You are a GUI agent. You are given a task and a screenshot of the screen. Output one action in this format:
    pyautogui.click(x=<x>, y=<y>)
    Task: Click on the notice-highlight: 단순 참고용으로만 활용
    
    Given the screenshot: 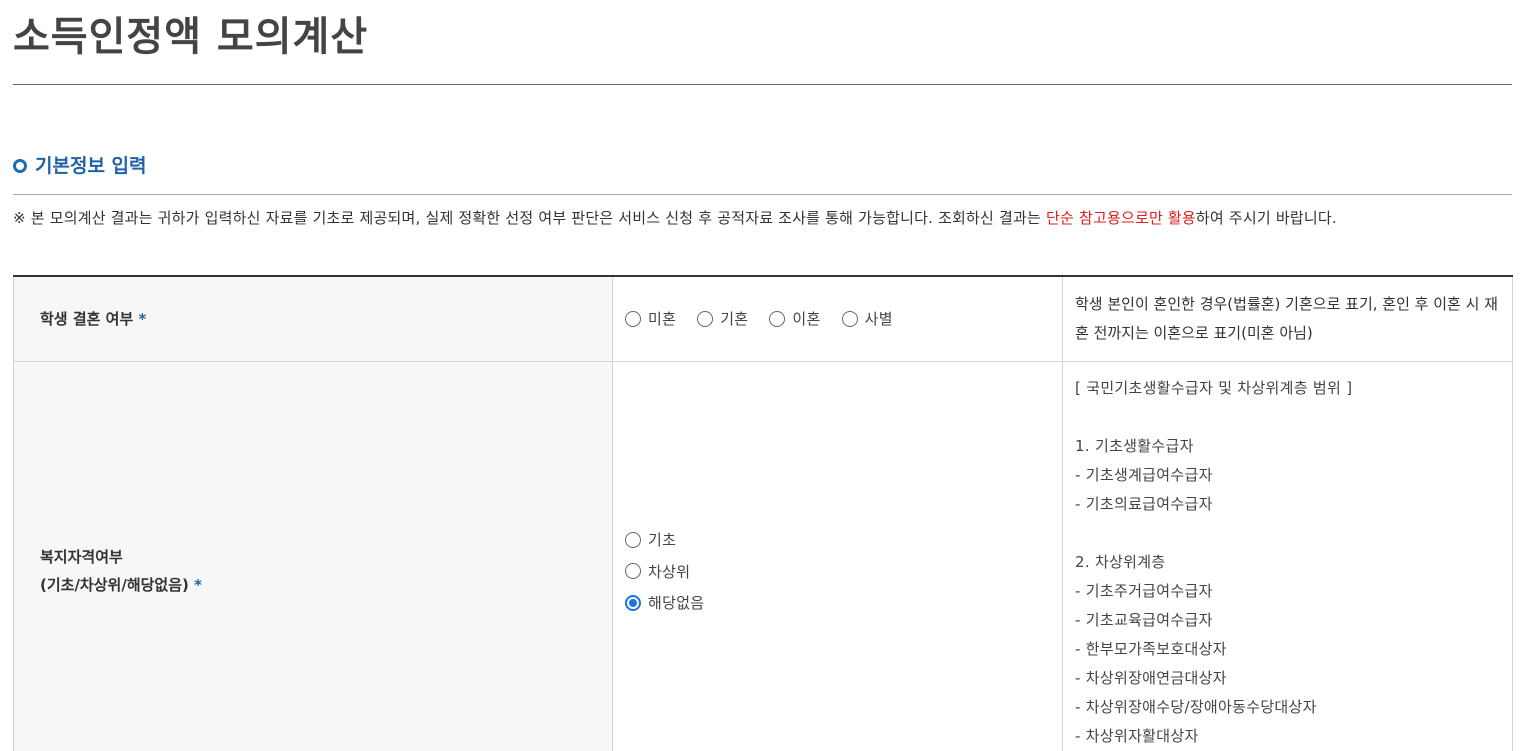 What is the action you would take?
    pyautogui.click(x=1120, y=218)
    